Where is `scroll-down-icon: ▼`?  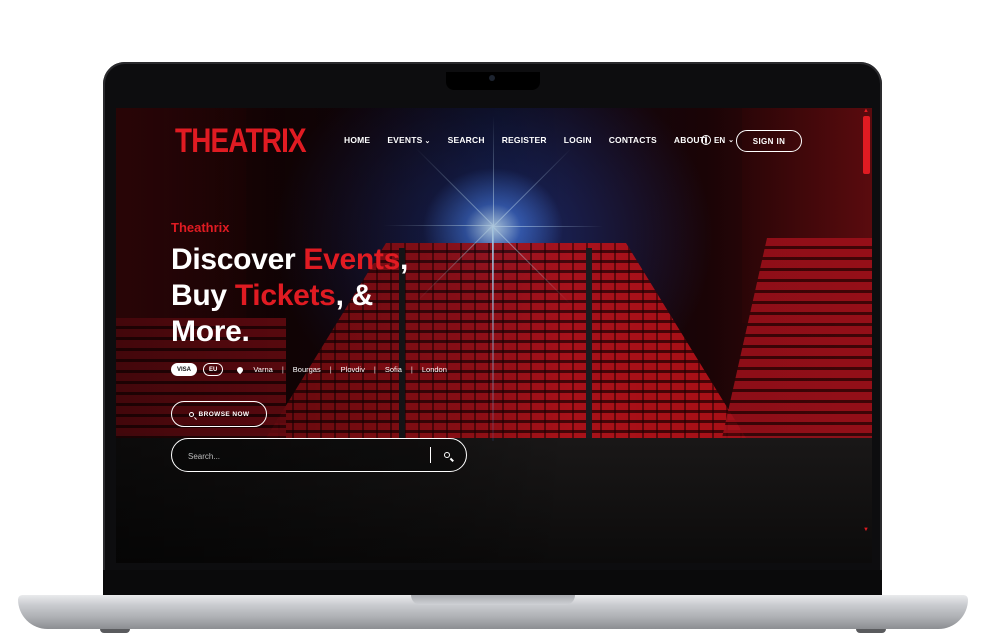 scroll-down-icon: ▼ is located at coordinates (866, 530).